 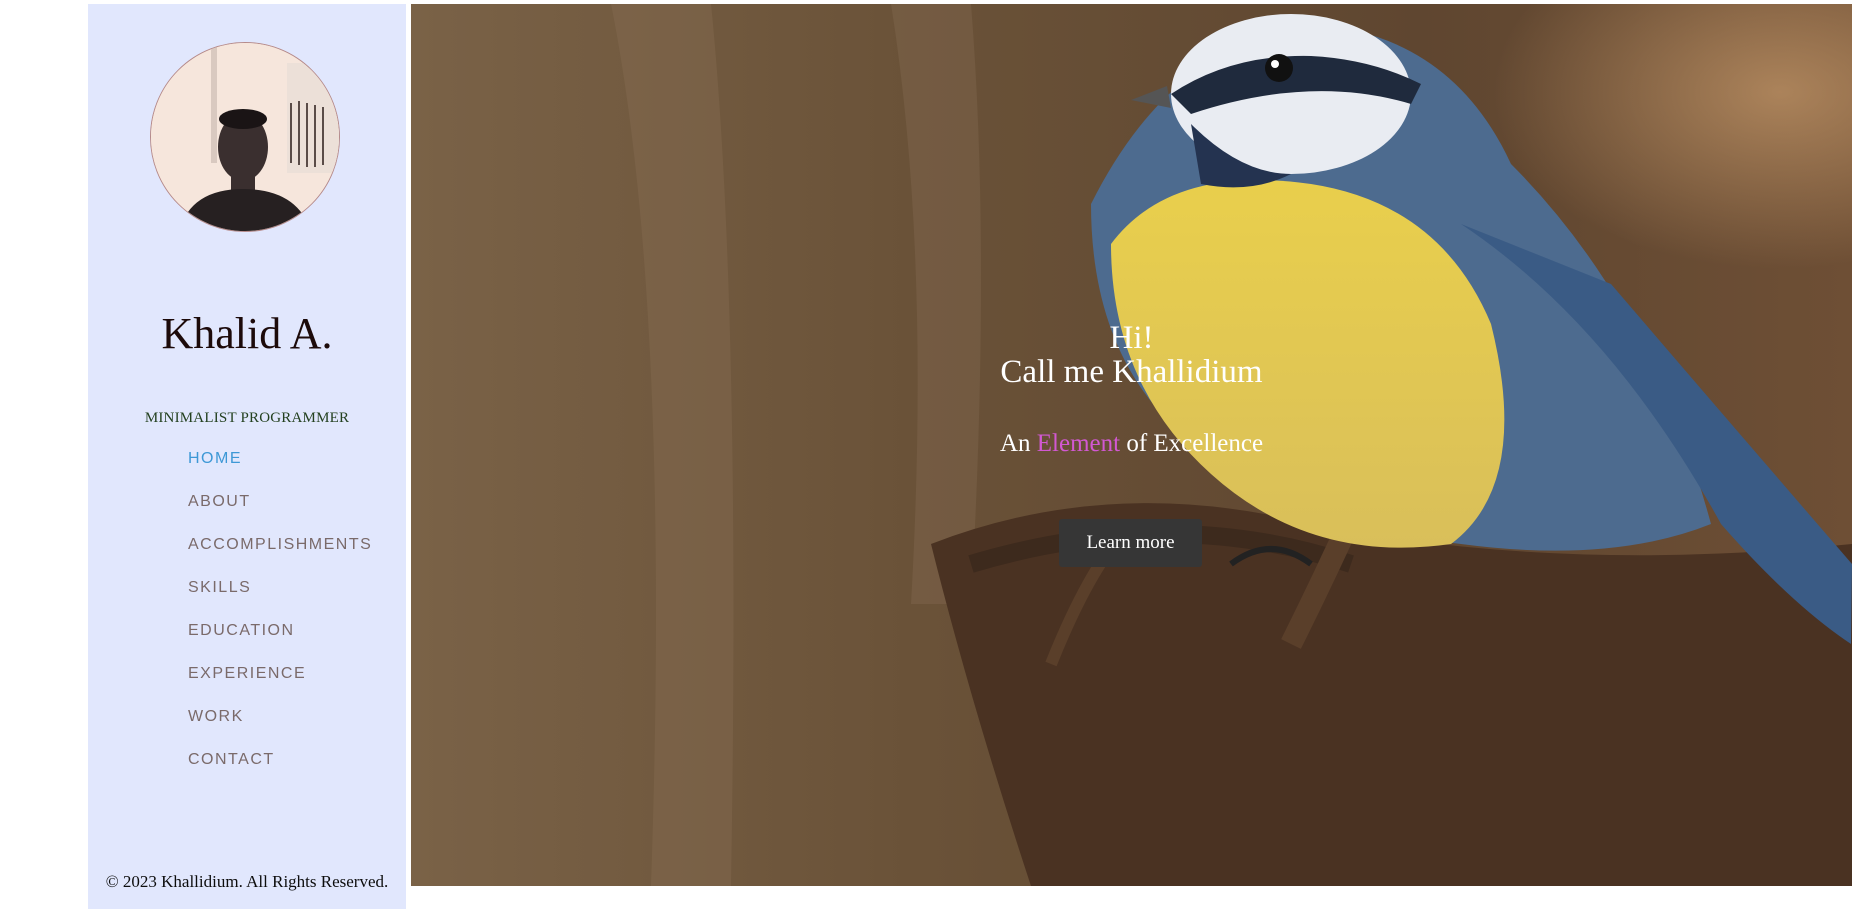 What do you see at coordinates (280, 686) in the screenshot?
I see `nav-item-experience: EXPERIENCE` at bounding box center [280, 686].